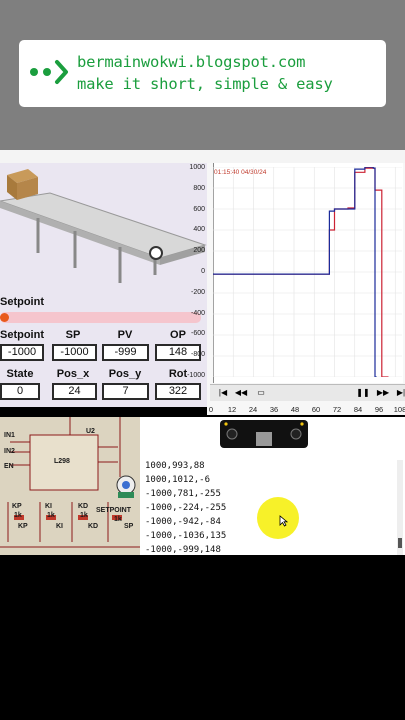  What do you see at coordinates (199, 209) in the screenshot?
I see `chart-y-tick: 600` at bounding box center [199, 209].